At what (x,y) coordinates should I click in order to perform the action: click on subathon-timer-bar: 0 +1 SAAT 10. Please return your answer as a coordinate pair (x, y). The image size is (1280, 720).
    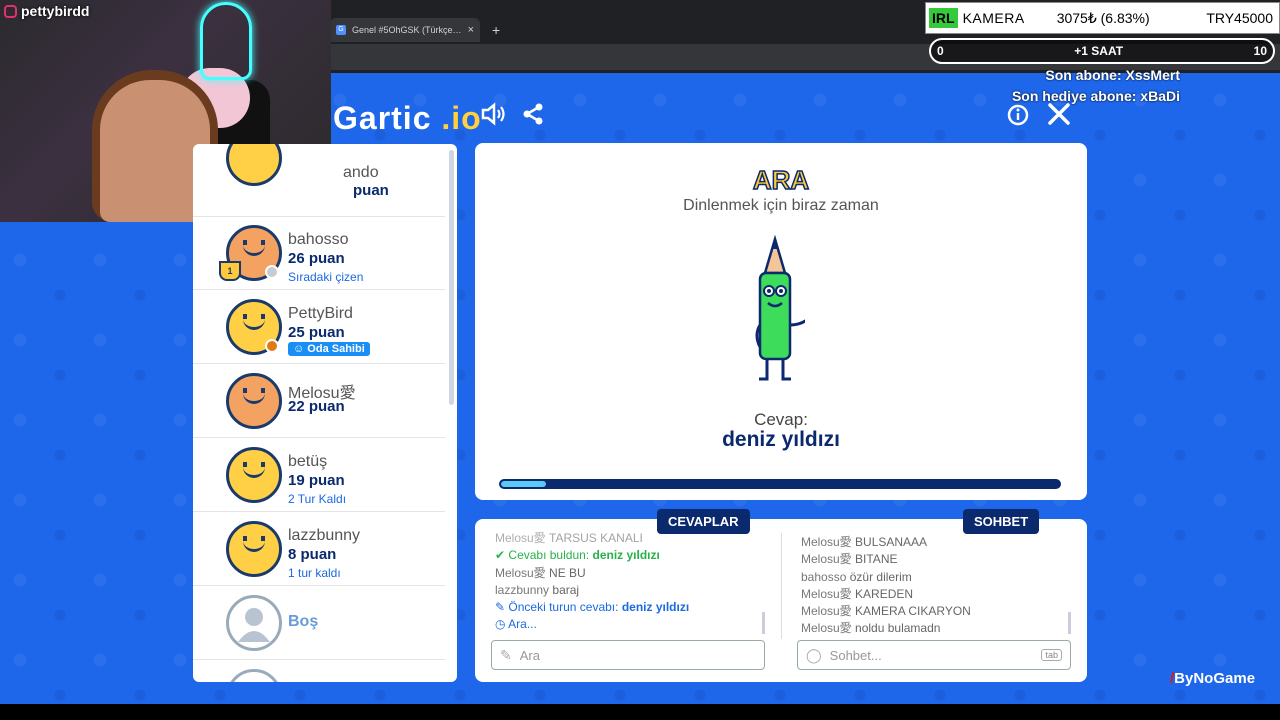
    Looking at the image, I should click on (1102, 51).